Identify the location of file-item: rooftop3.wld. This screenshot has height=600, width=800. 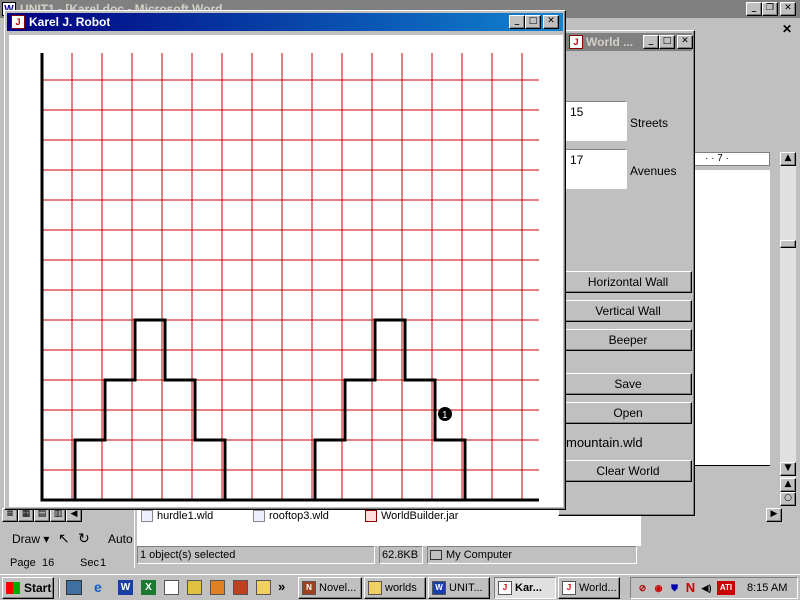
(291, 517).